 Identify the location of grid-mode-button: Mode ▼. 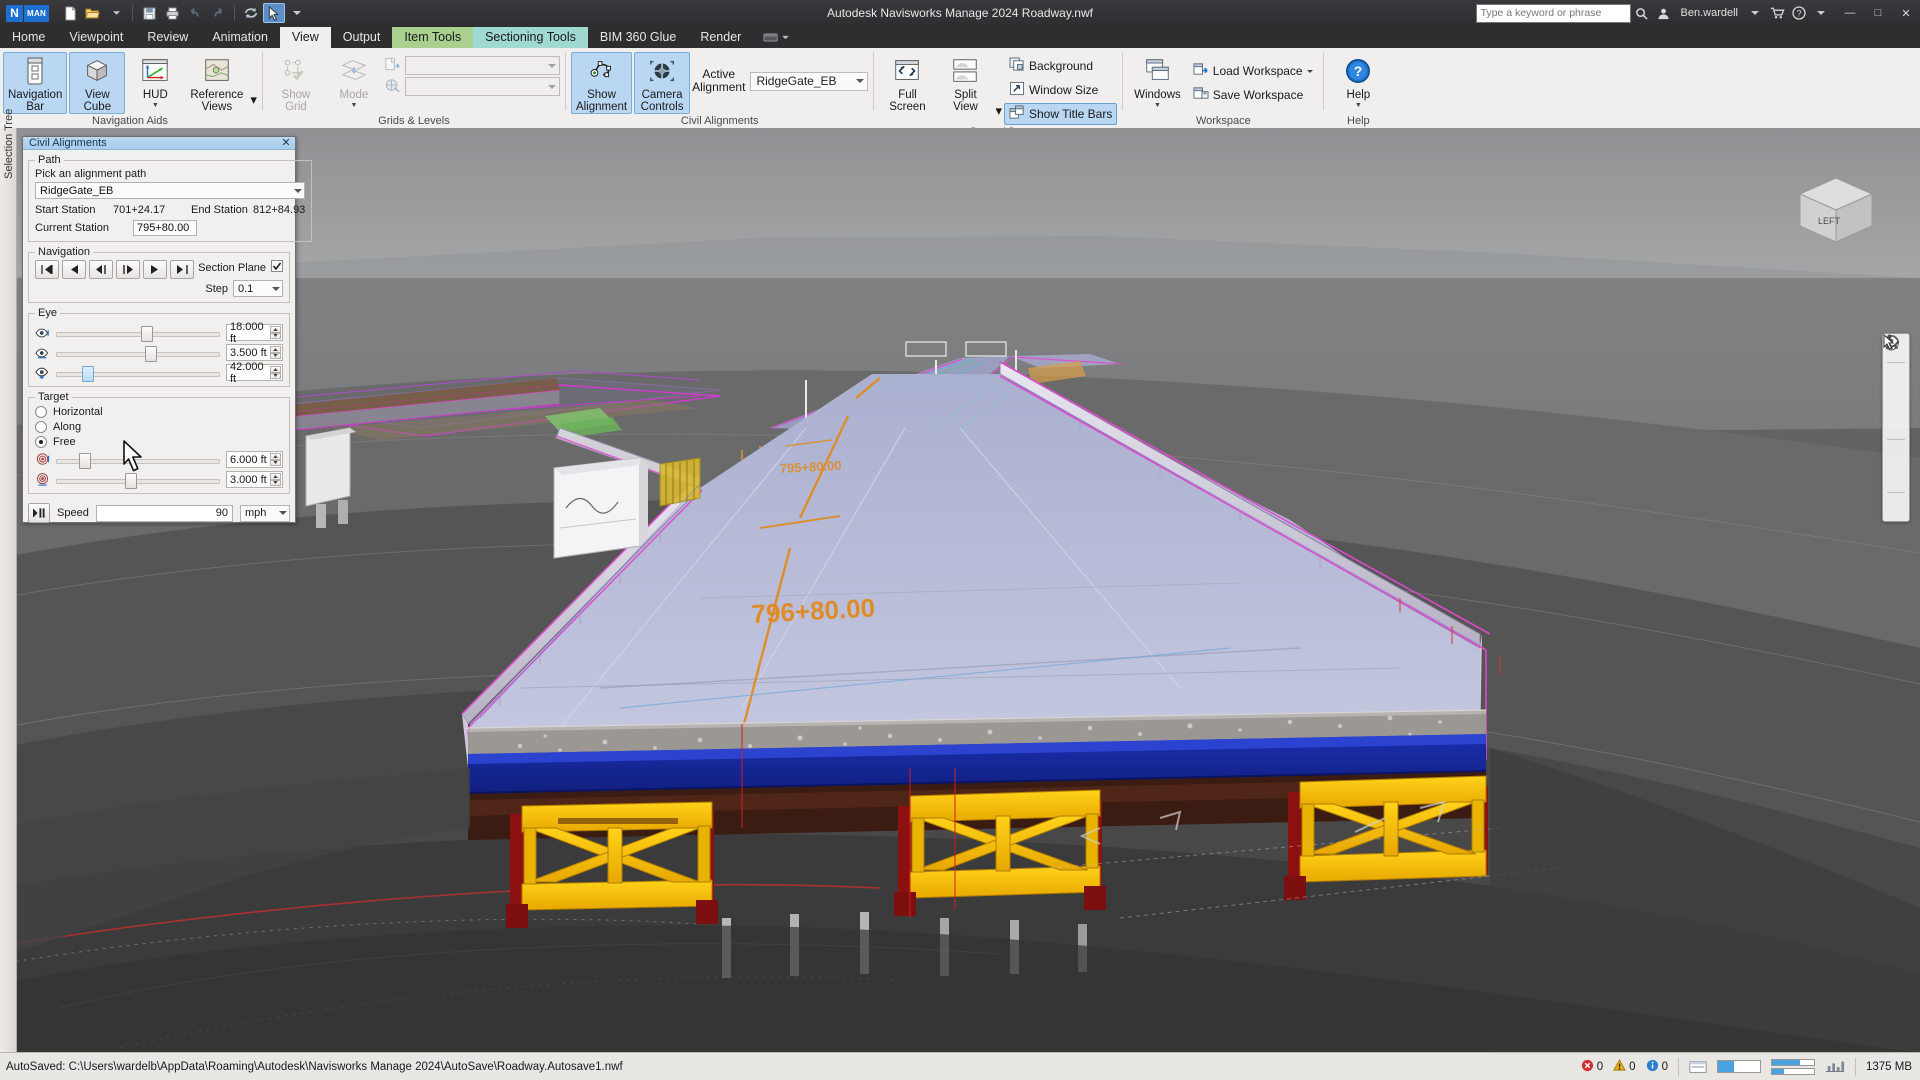
(354, 81).